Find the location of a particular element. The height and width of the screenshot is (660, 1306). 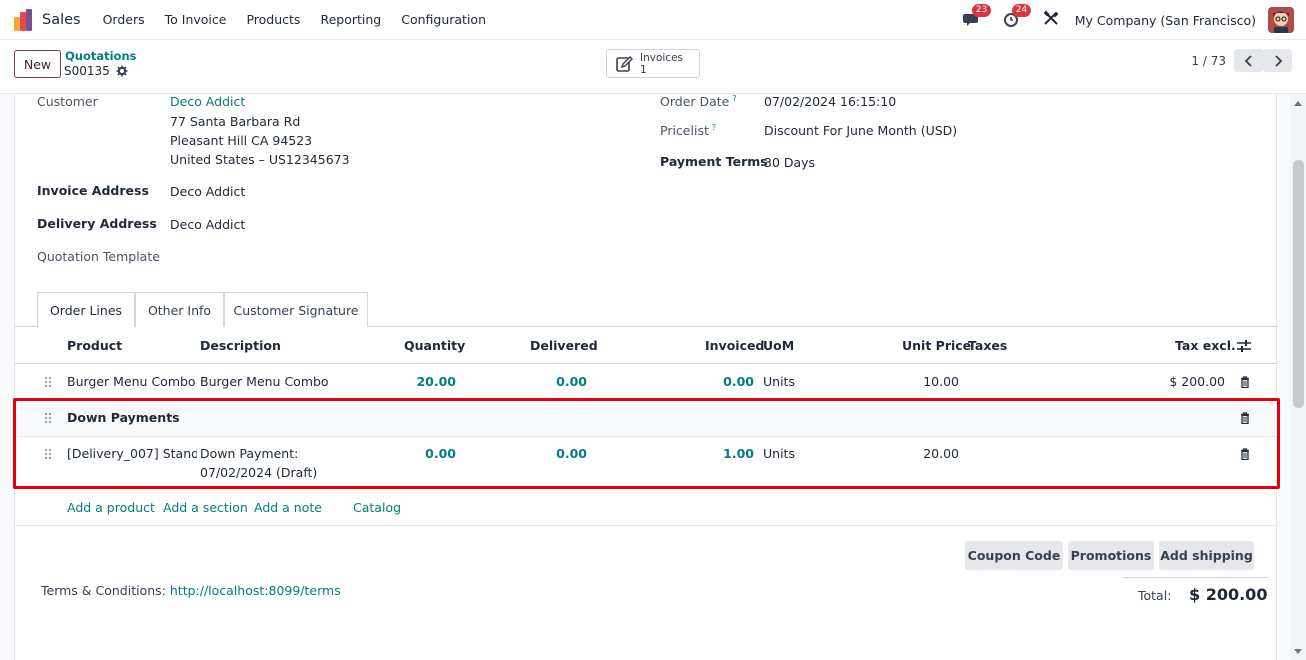

company-switcher: My Company (San Francisco) is located at coordinates (1165, 20).